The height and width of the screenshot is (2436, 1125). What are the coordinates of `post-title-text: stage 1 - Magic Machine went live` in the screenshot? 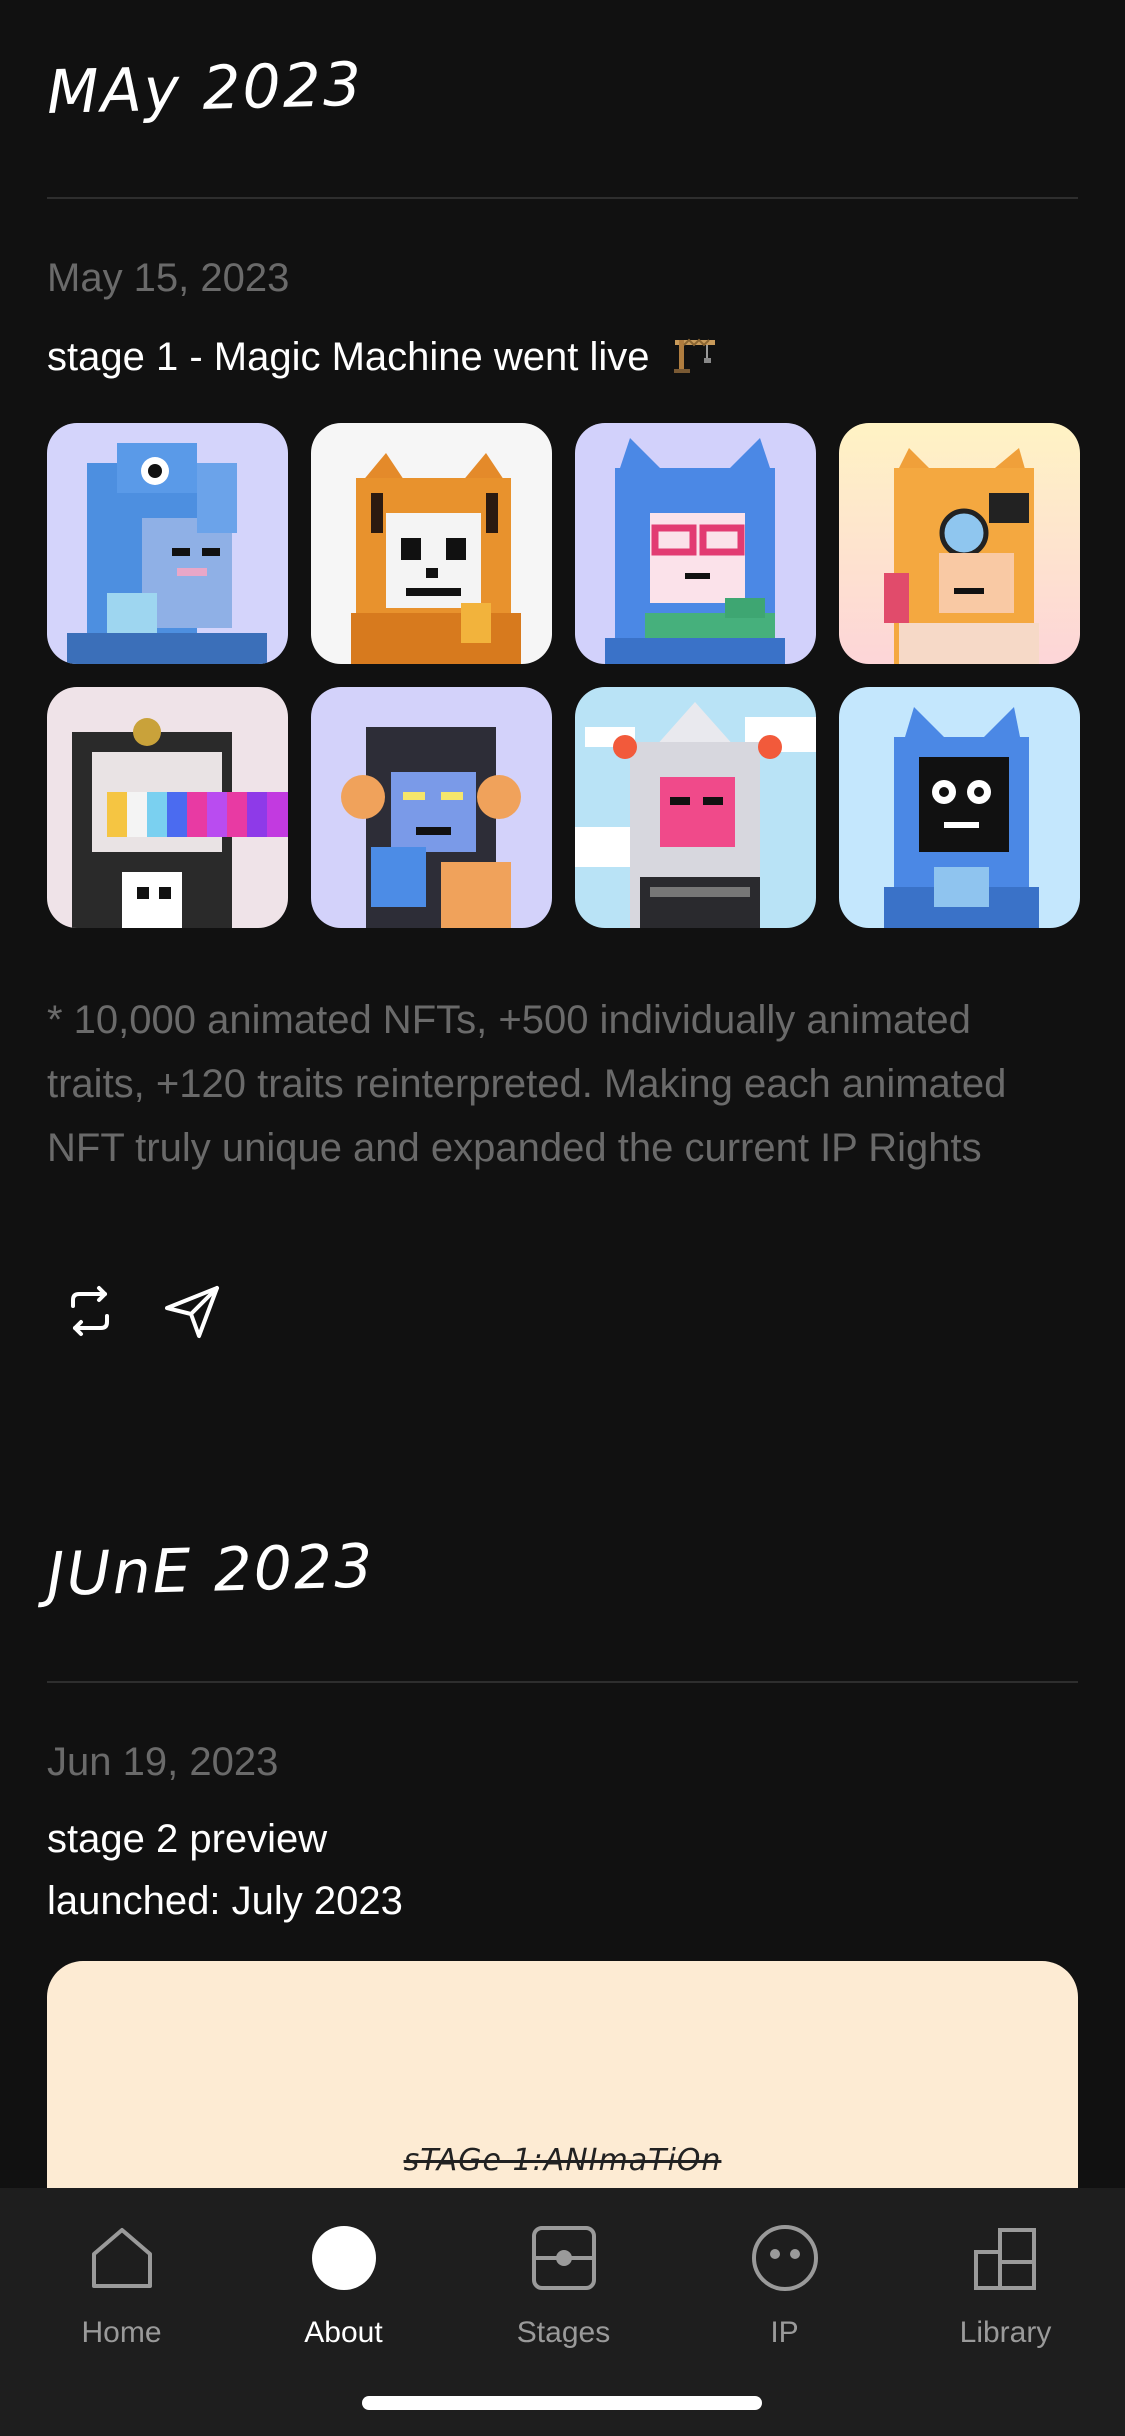 It's located at (348, 357).